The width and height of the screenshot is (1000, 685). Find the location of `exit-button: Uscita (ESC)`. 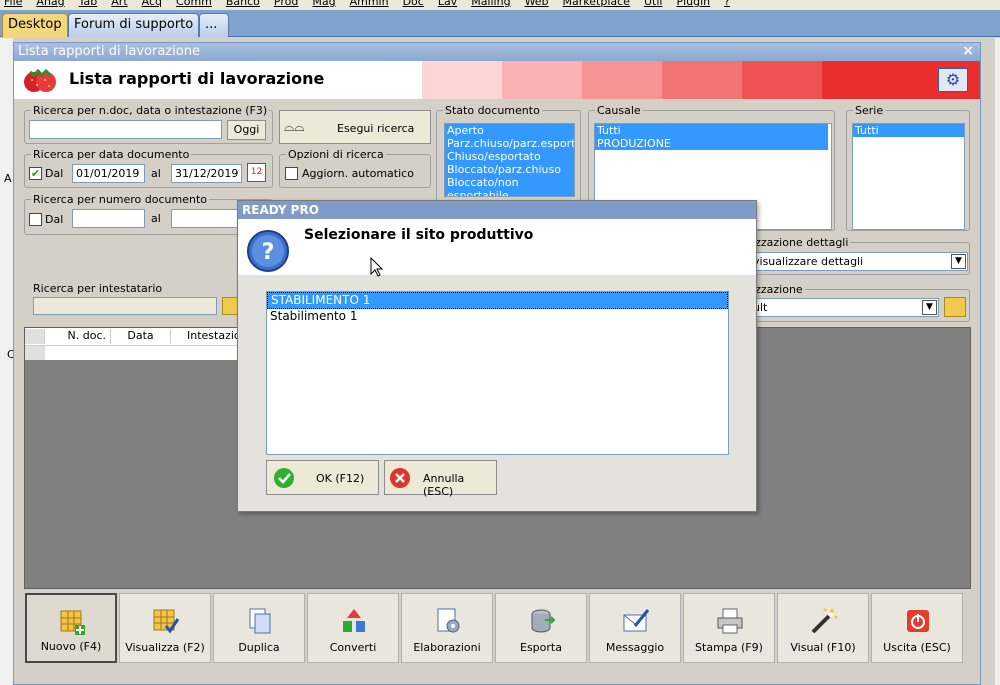

exit-button: Uscita (ESC) is located at coordinates (917, 628).